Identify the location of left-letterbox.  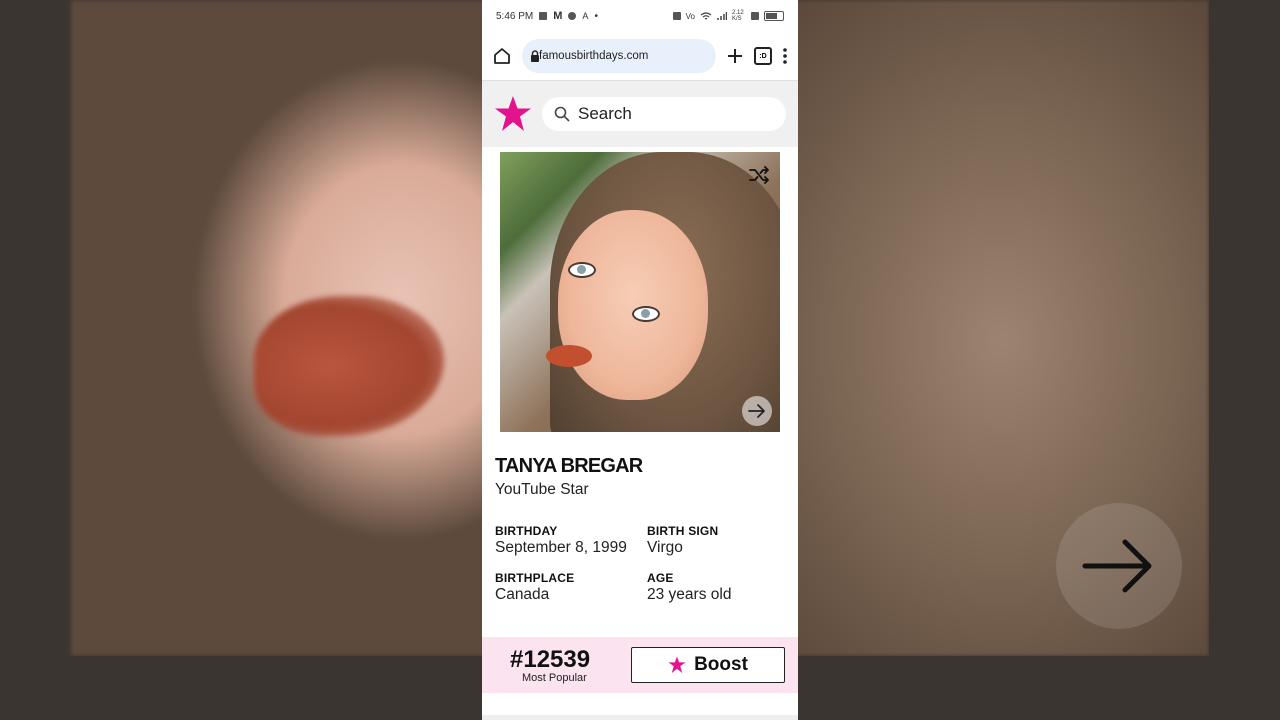
(35, 360).